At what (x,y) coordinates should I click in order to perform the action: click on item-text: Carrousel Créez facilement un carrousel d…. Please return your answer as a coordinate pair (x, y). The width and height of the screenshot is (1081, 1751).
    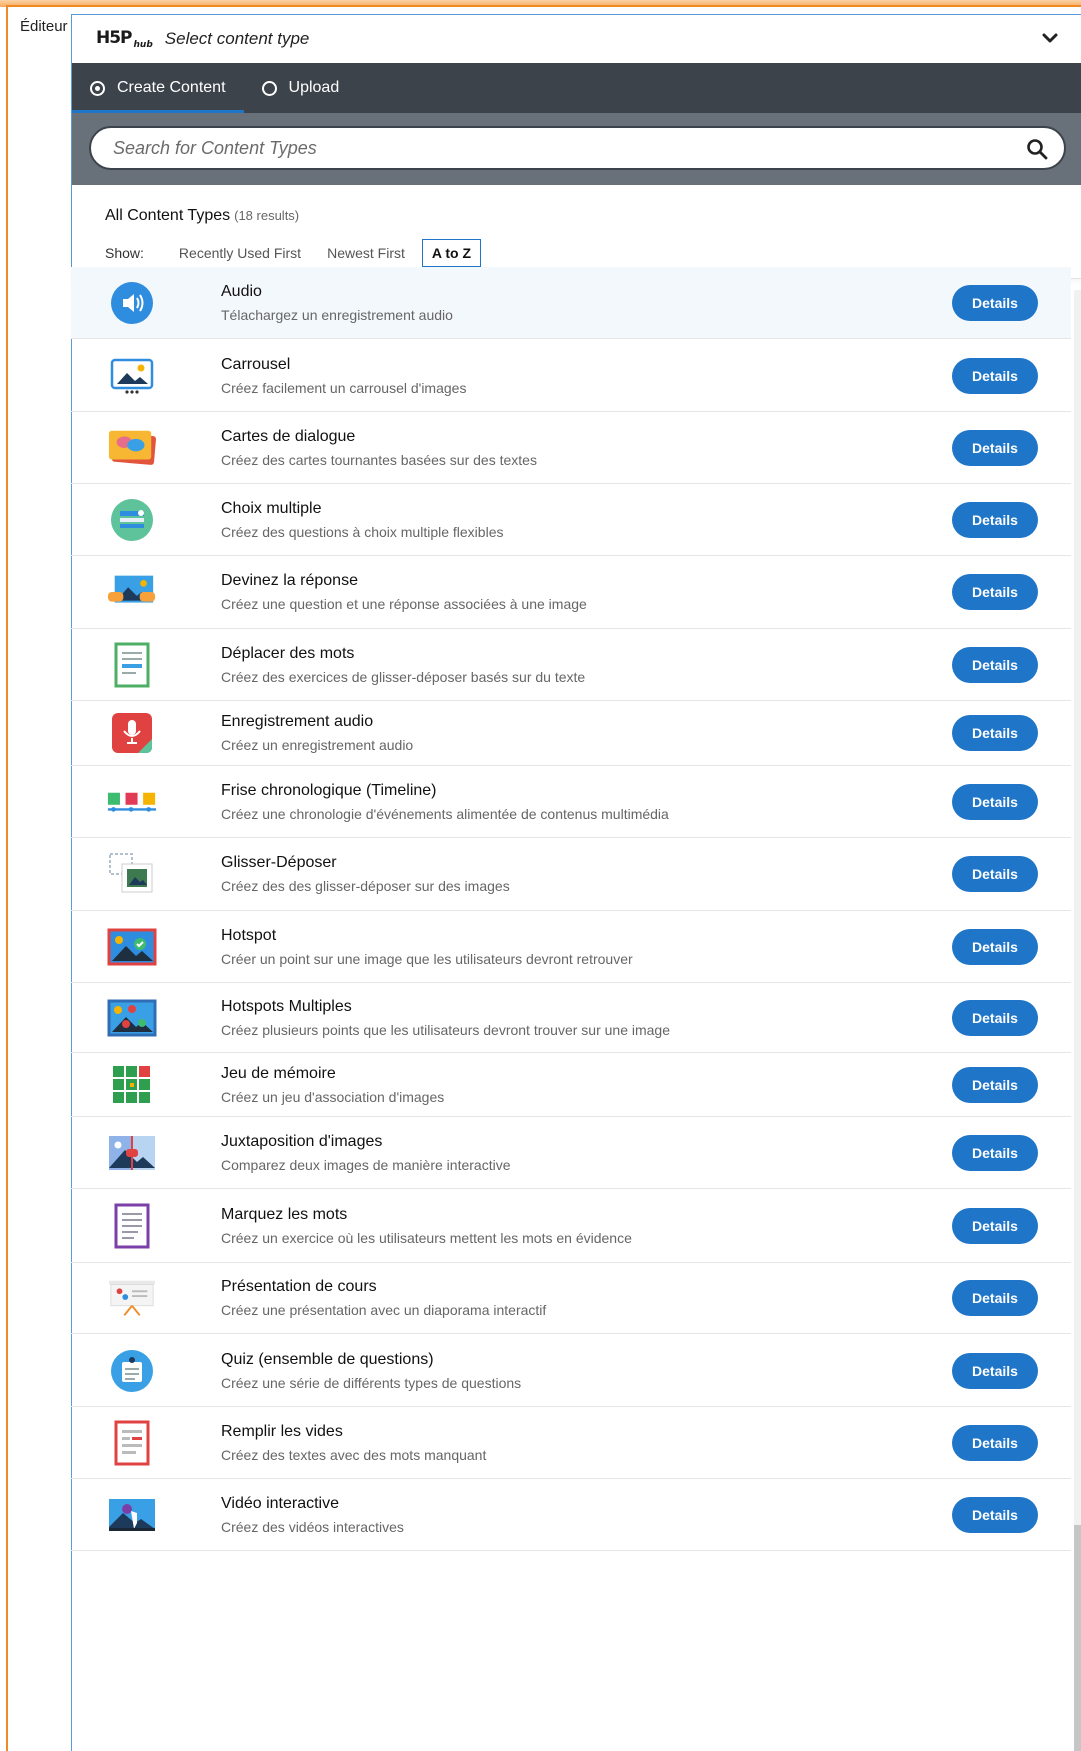
    Looking at the image, I should click on (343, 376).